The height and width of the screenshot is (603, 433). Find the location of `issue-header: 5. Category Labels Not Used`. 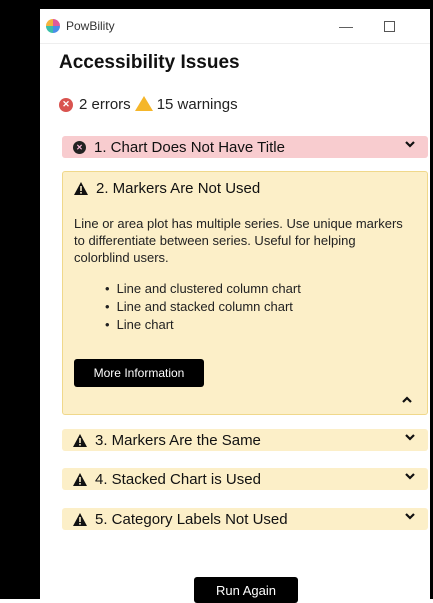

issue-header: 5. Category Labels Not Used is located at coordinates (245, 519).